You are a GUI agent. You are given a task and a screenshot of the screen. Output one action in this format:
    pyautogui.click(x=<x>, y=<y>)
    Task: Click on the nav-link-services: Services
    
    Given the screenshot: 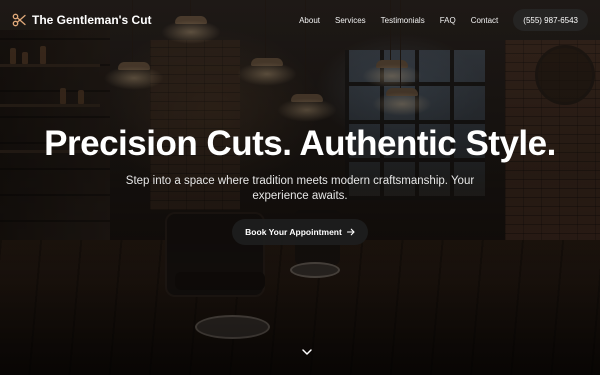 What is the action you would take?
    pyautogui.click(x=350, y=20)
    